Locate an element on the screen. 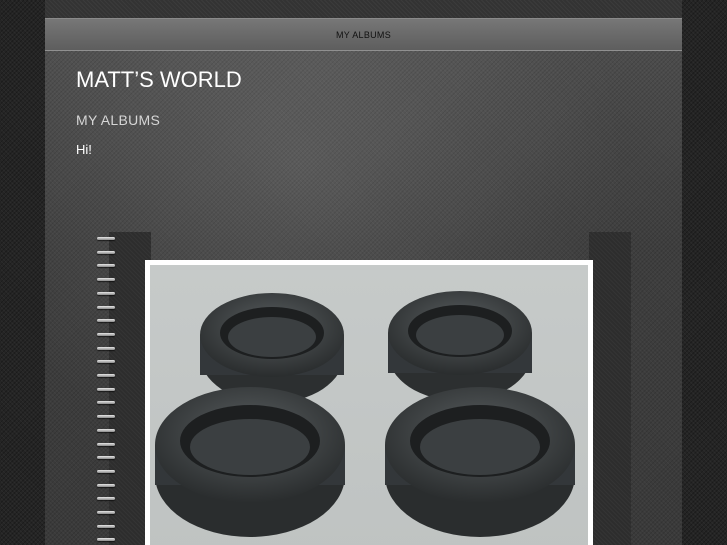 The image size is (727, 545). tire-back-left is located at coordinates (272, 348).